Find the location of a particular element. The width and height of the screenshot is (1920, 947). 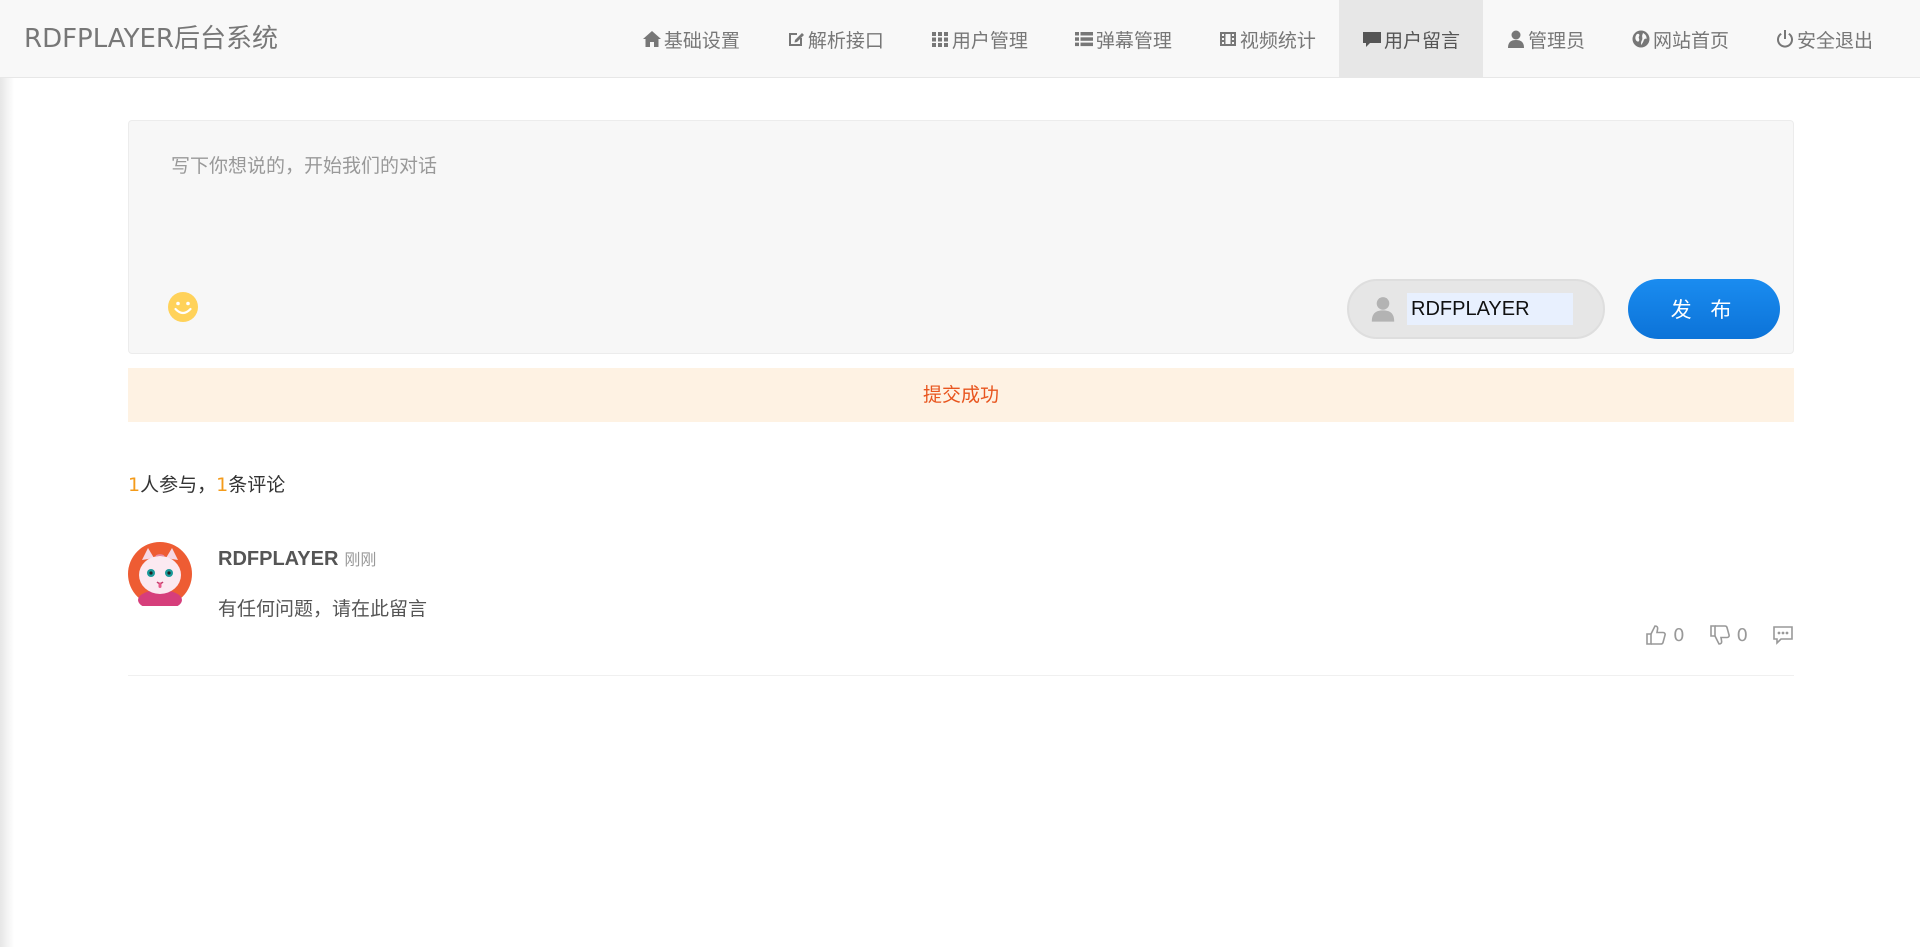

nav-item-basic-settings: 基础设置 is located at coordinates (691, 39).